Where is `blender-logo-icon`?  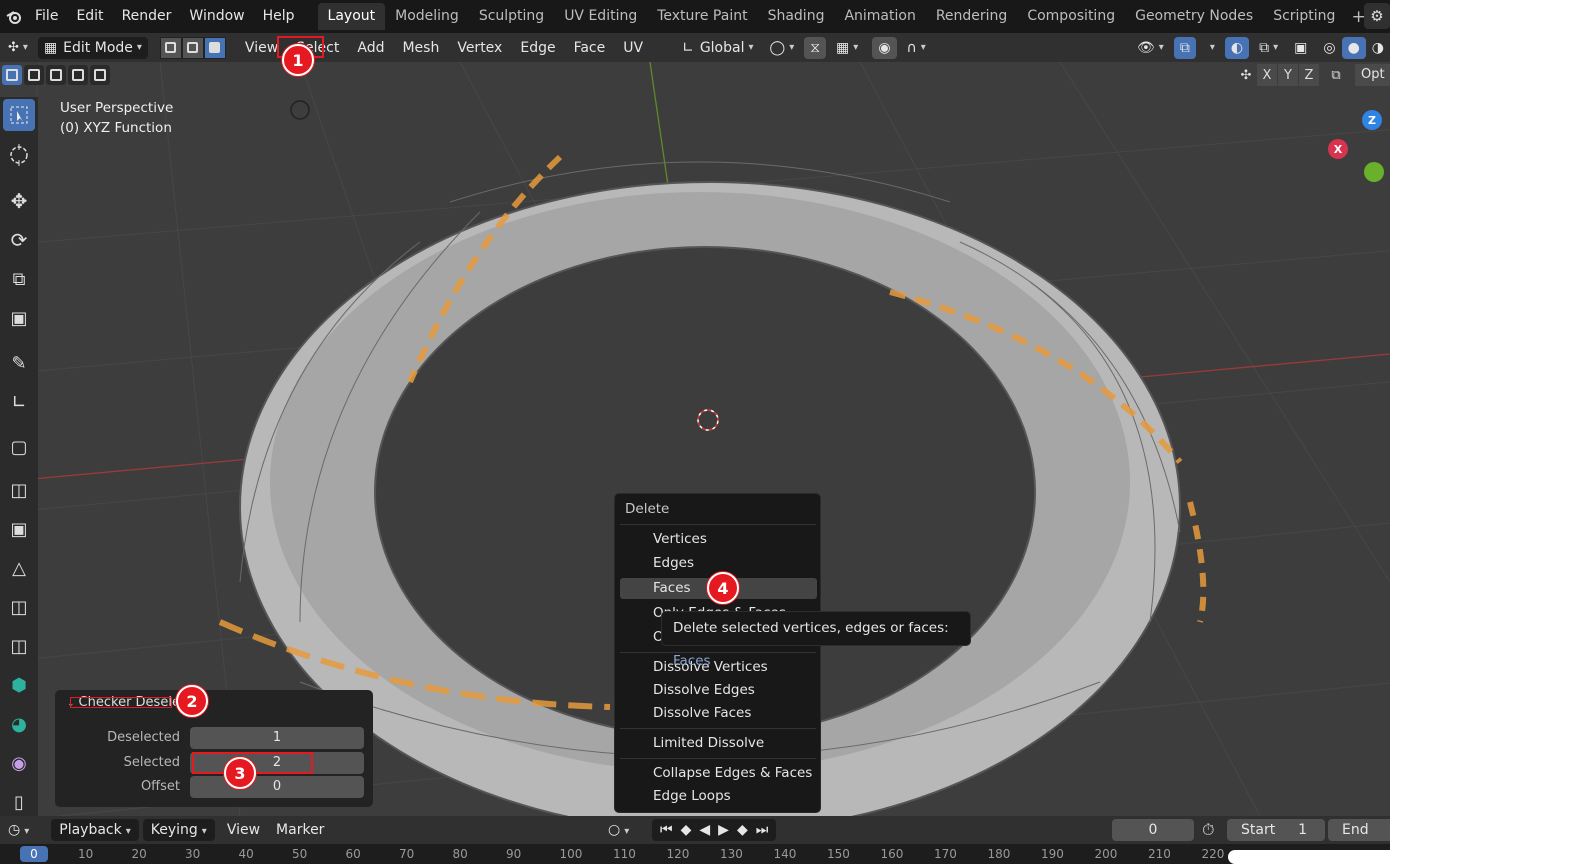
blender-logo-icon is located at coordinates (14, 17).